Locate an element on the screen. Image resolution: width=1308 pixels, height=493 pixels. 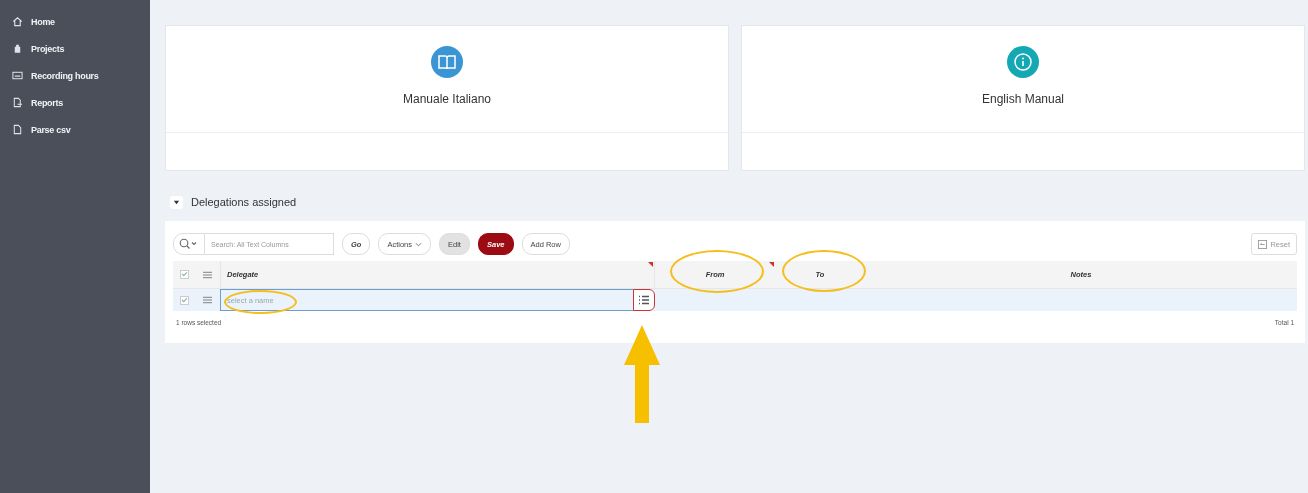
card-title: English Manual is located at coordinates (1023, 99).